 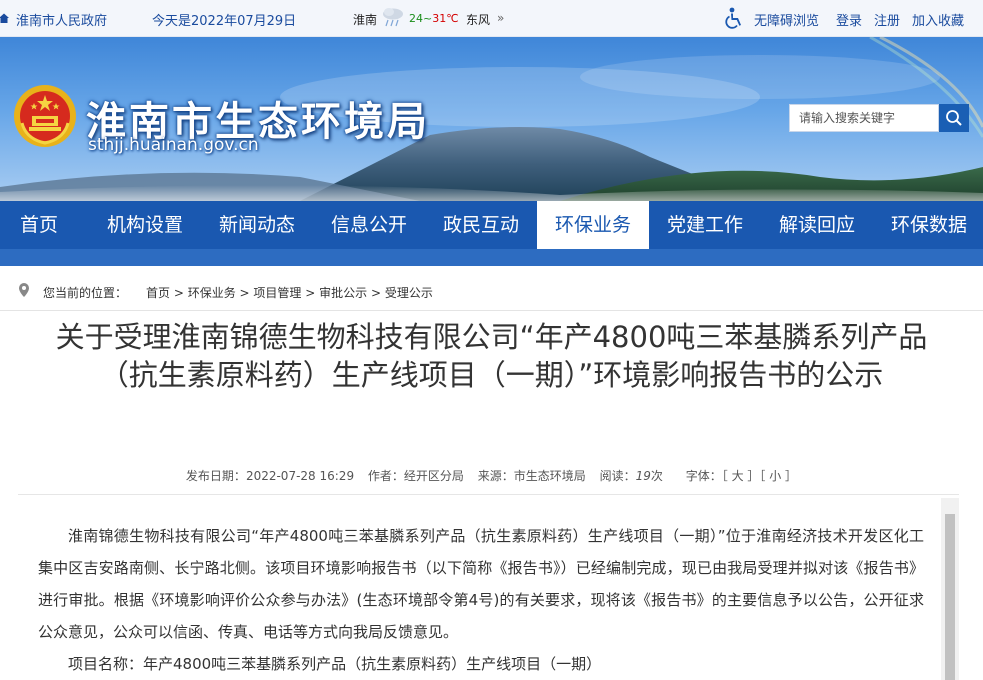 What do you see at coordinates (61, 19) in the screenshot?
I see `gov-portal-link: 淮南市人民政府` at bounding box center [61, 19].